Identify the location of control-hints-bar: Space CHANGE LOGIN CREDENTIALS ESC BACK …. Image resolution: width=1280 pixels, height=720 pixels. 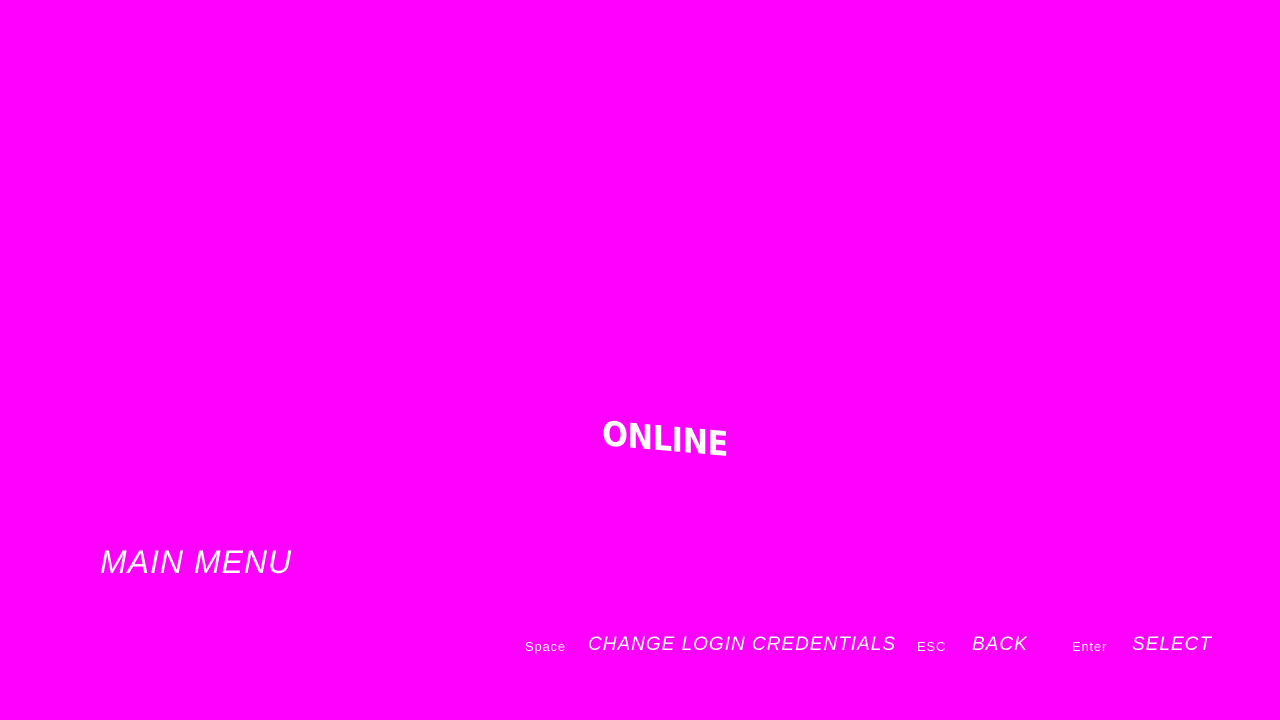
(640, 649).